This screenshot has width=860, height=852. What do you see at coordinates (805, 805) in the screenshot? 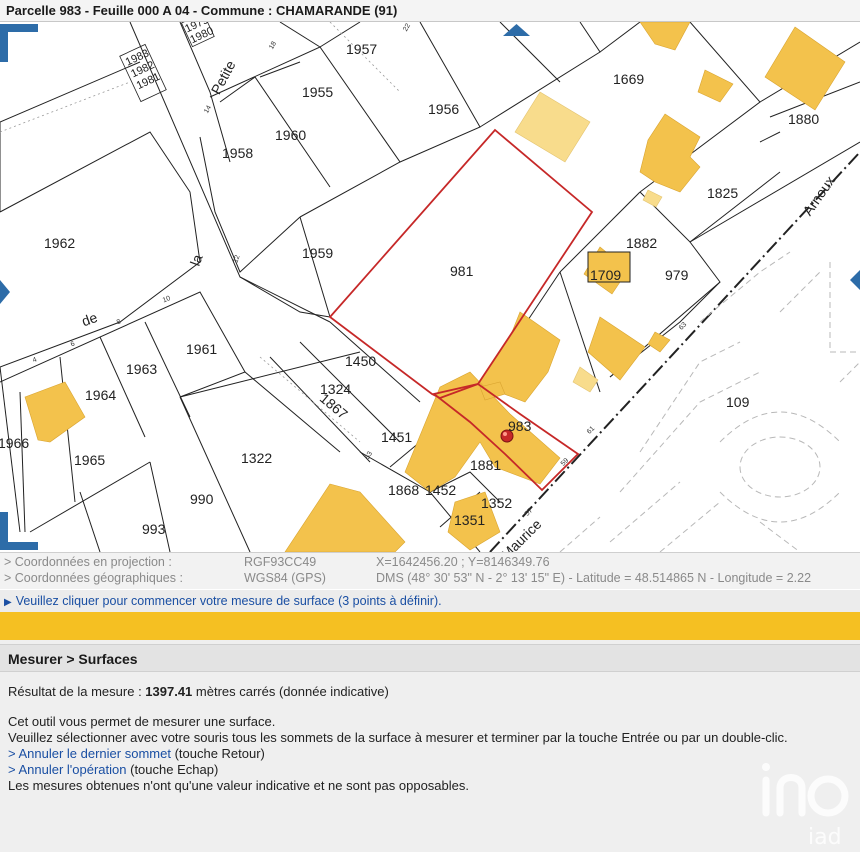
I see `iad-logo-icon: iad` at bounding box center [805, 805].